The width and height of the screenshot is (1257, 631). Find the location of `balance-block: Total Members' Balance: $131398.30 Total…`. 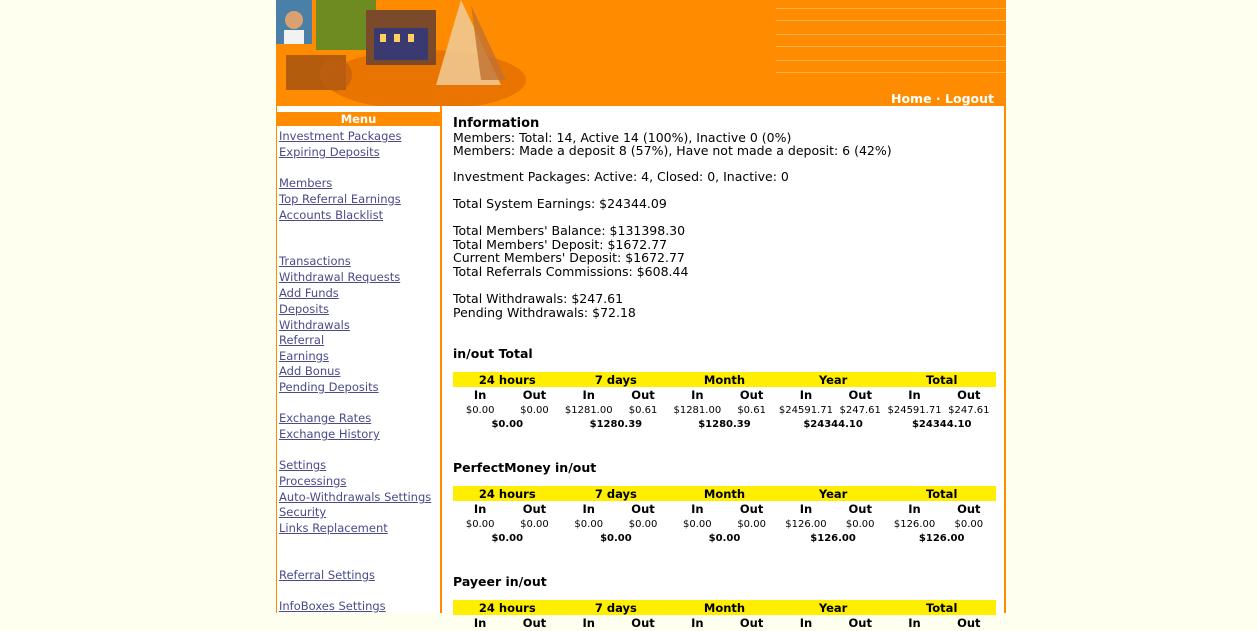

balance-block: Total Members' Balance: $131398.30 Total… is located at coordinates (570, 251).